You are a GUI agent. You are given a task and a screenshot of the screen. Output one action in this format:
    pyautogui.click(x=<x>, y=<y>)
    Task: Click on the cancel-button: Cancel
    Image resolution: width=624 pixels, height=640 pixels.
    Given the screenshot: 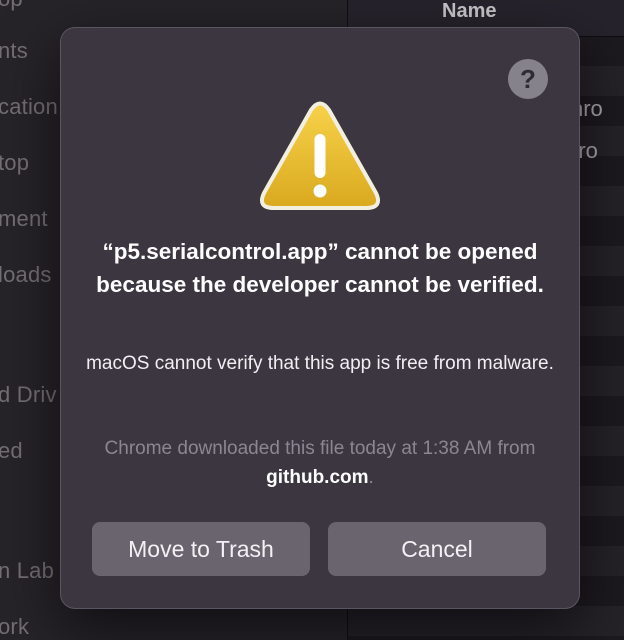 What is the action you would take?
    pyautogui.click(x=437, y=549)
    